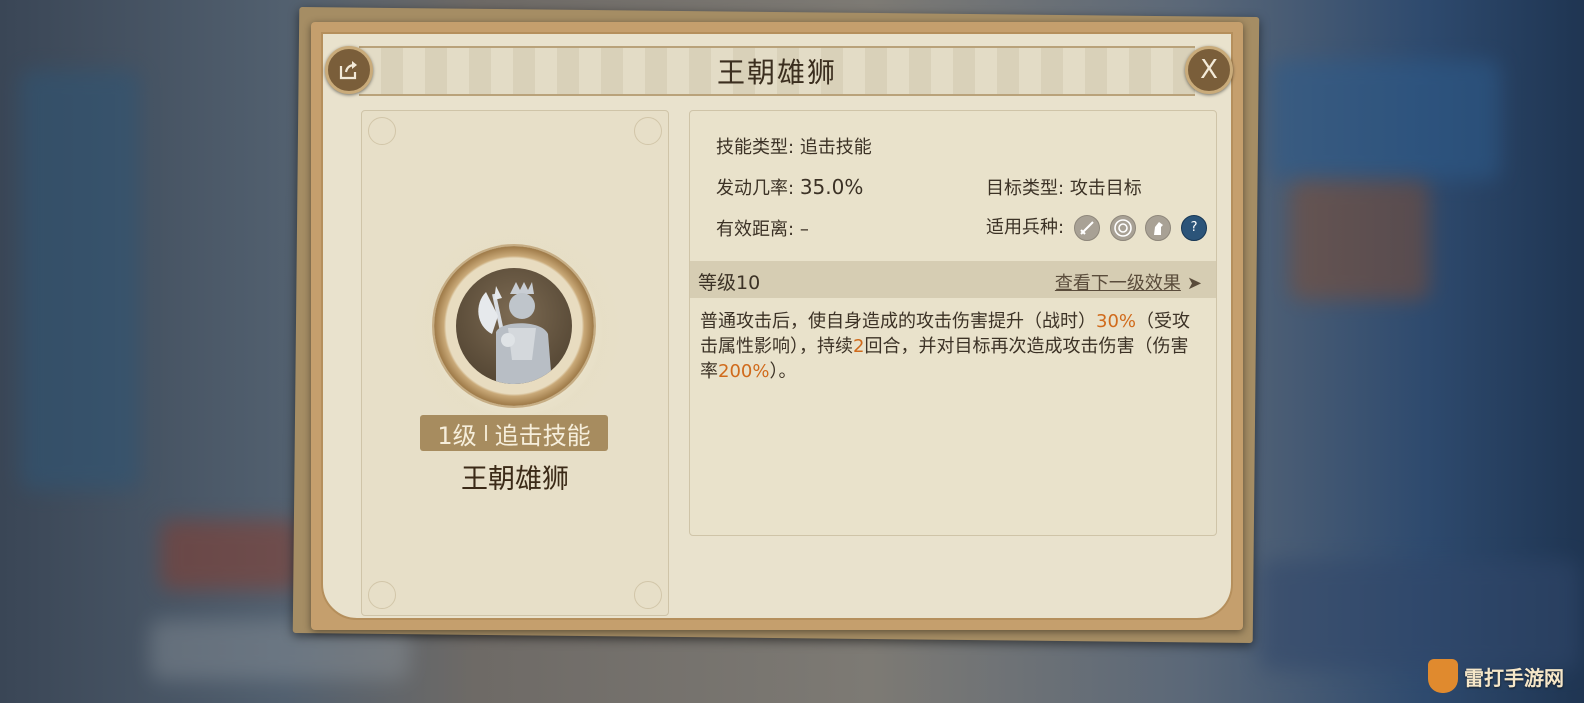 This screenshot has height=703, width=1584. What do you see at coordinates (1122, 228) in the screenshot?
I see `target-icon` at bounding box center [1122, 228].